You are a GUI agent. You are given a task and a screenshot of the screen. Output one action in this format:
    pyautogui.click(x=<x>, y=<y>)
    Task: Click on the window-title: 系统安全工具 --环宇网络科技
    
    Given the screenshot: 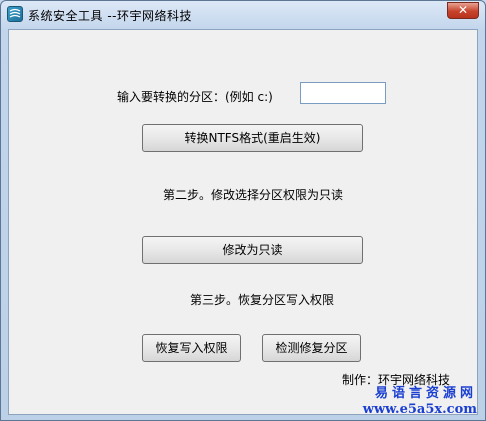 What is the action you would take?
    pyautogui.click(x=110, y=16)
    